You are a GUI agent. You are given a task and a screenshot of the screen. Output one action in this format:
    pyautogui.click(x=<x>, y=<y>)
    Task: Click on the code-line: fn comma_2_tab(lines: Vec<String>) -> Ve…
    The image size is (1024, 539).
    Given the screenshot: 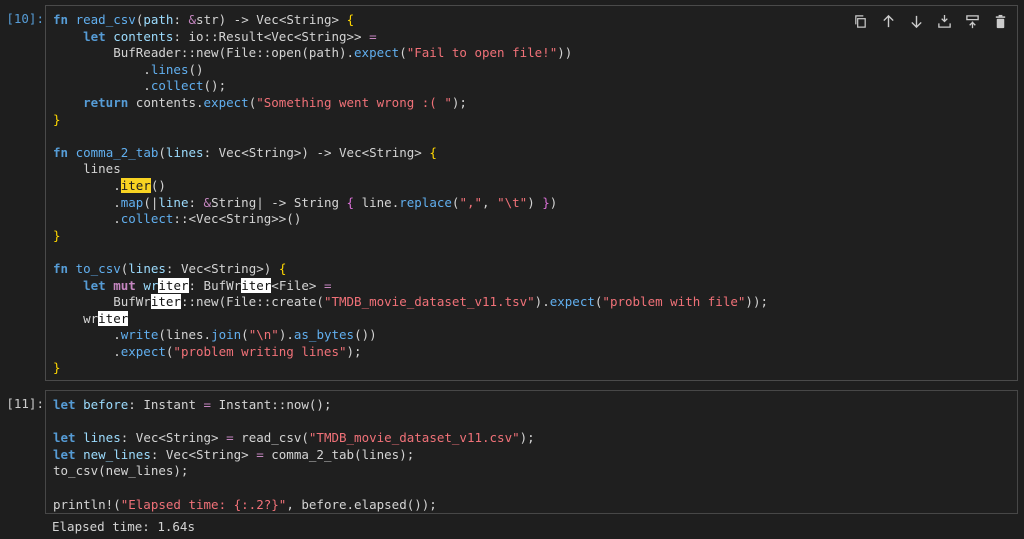 What is the action you would take?
    pyautogui.click(x=245, y=152)
    